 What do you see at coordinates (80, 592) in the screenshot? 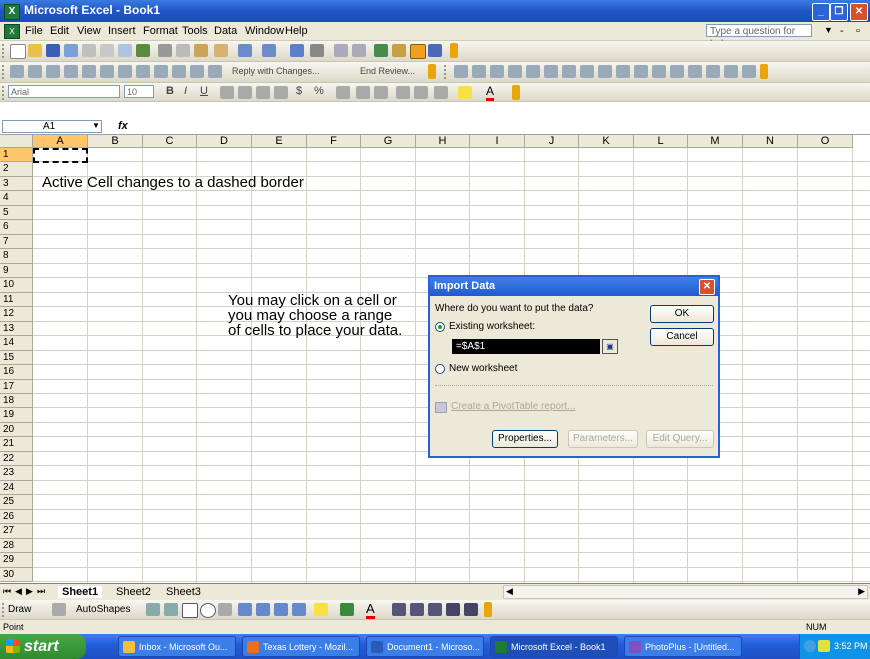
I see `sheet-tab-1: Sheet1` at bounding box center [80, 592].